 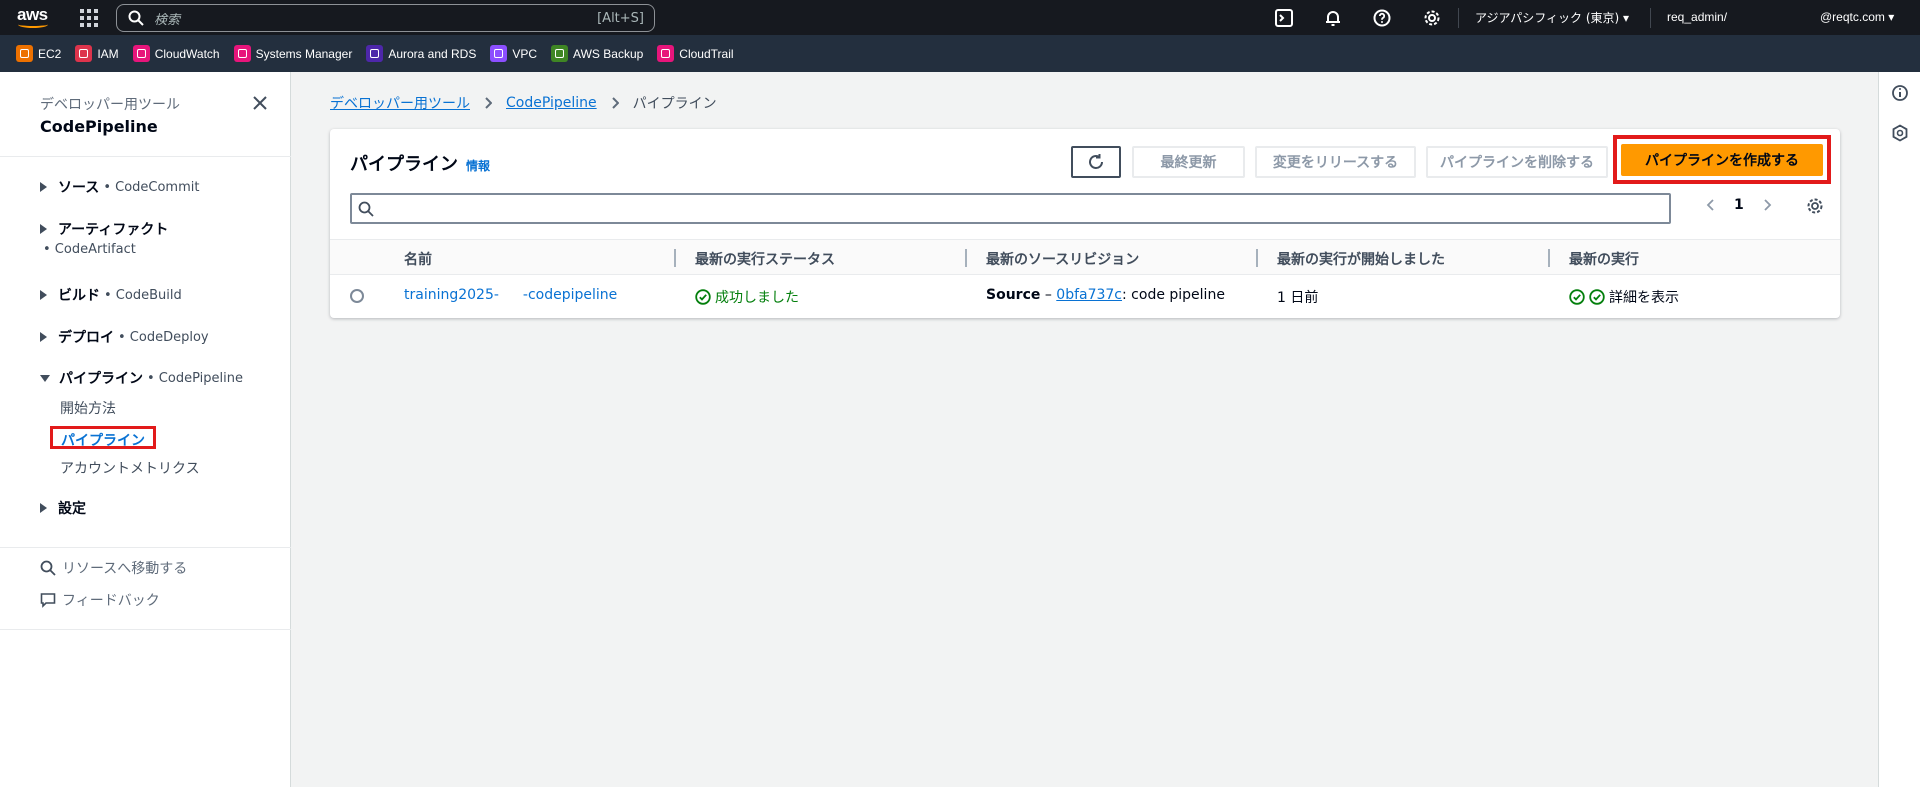 I want to click on column-header-latest-execution: 最新の実行, so click(x=1604, y=259).